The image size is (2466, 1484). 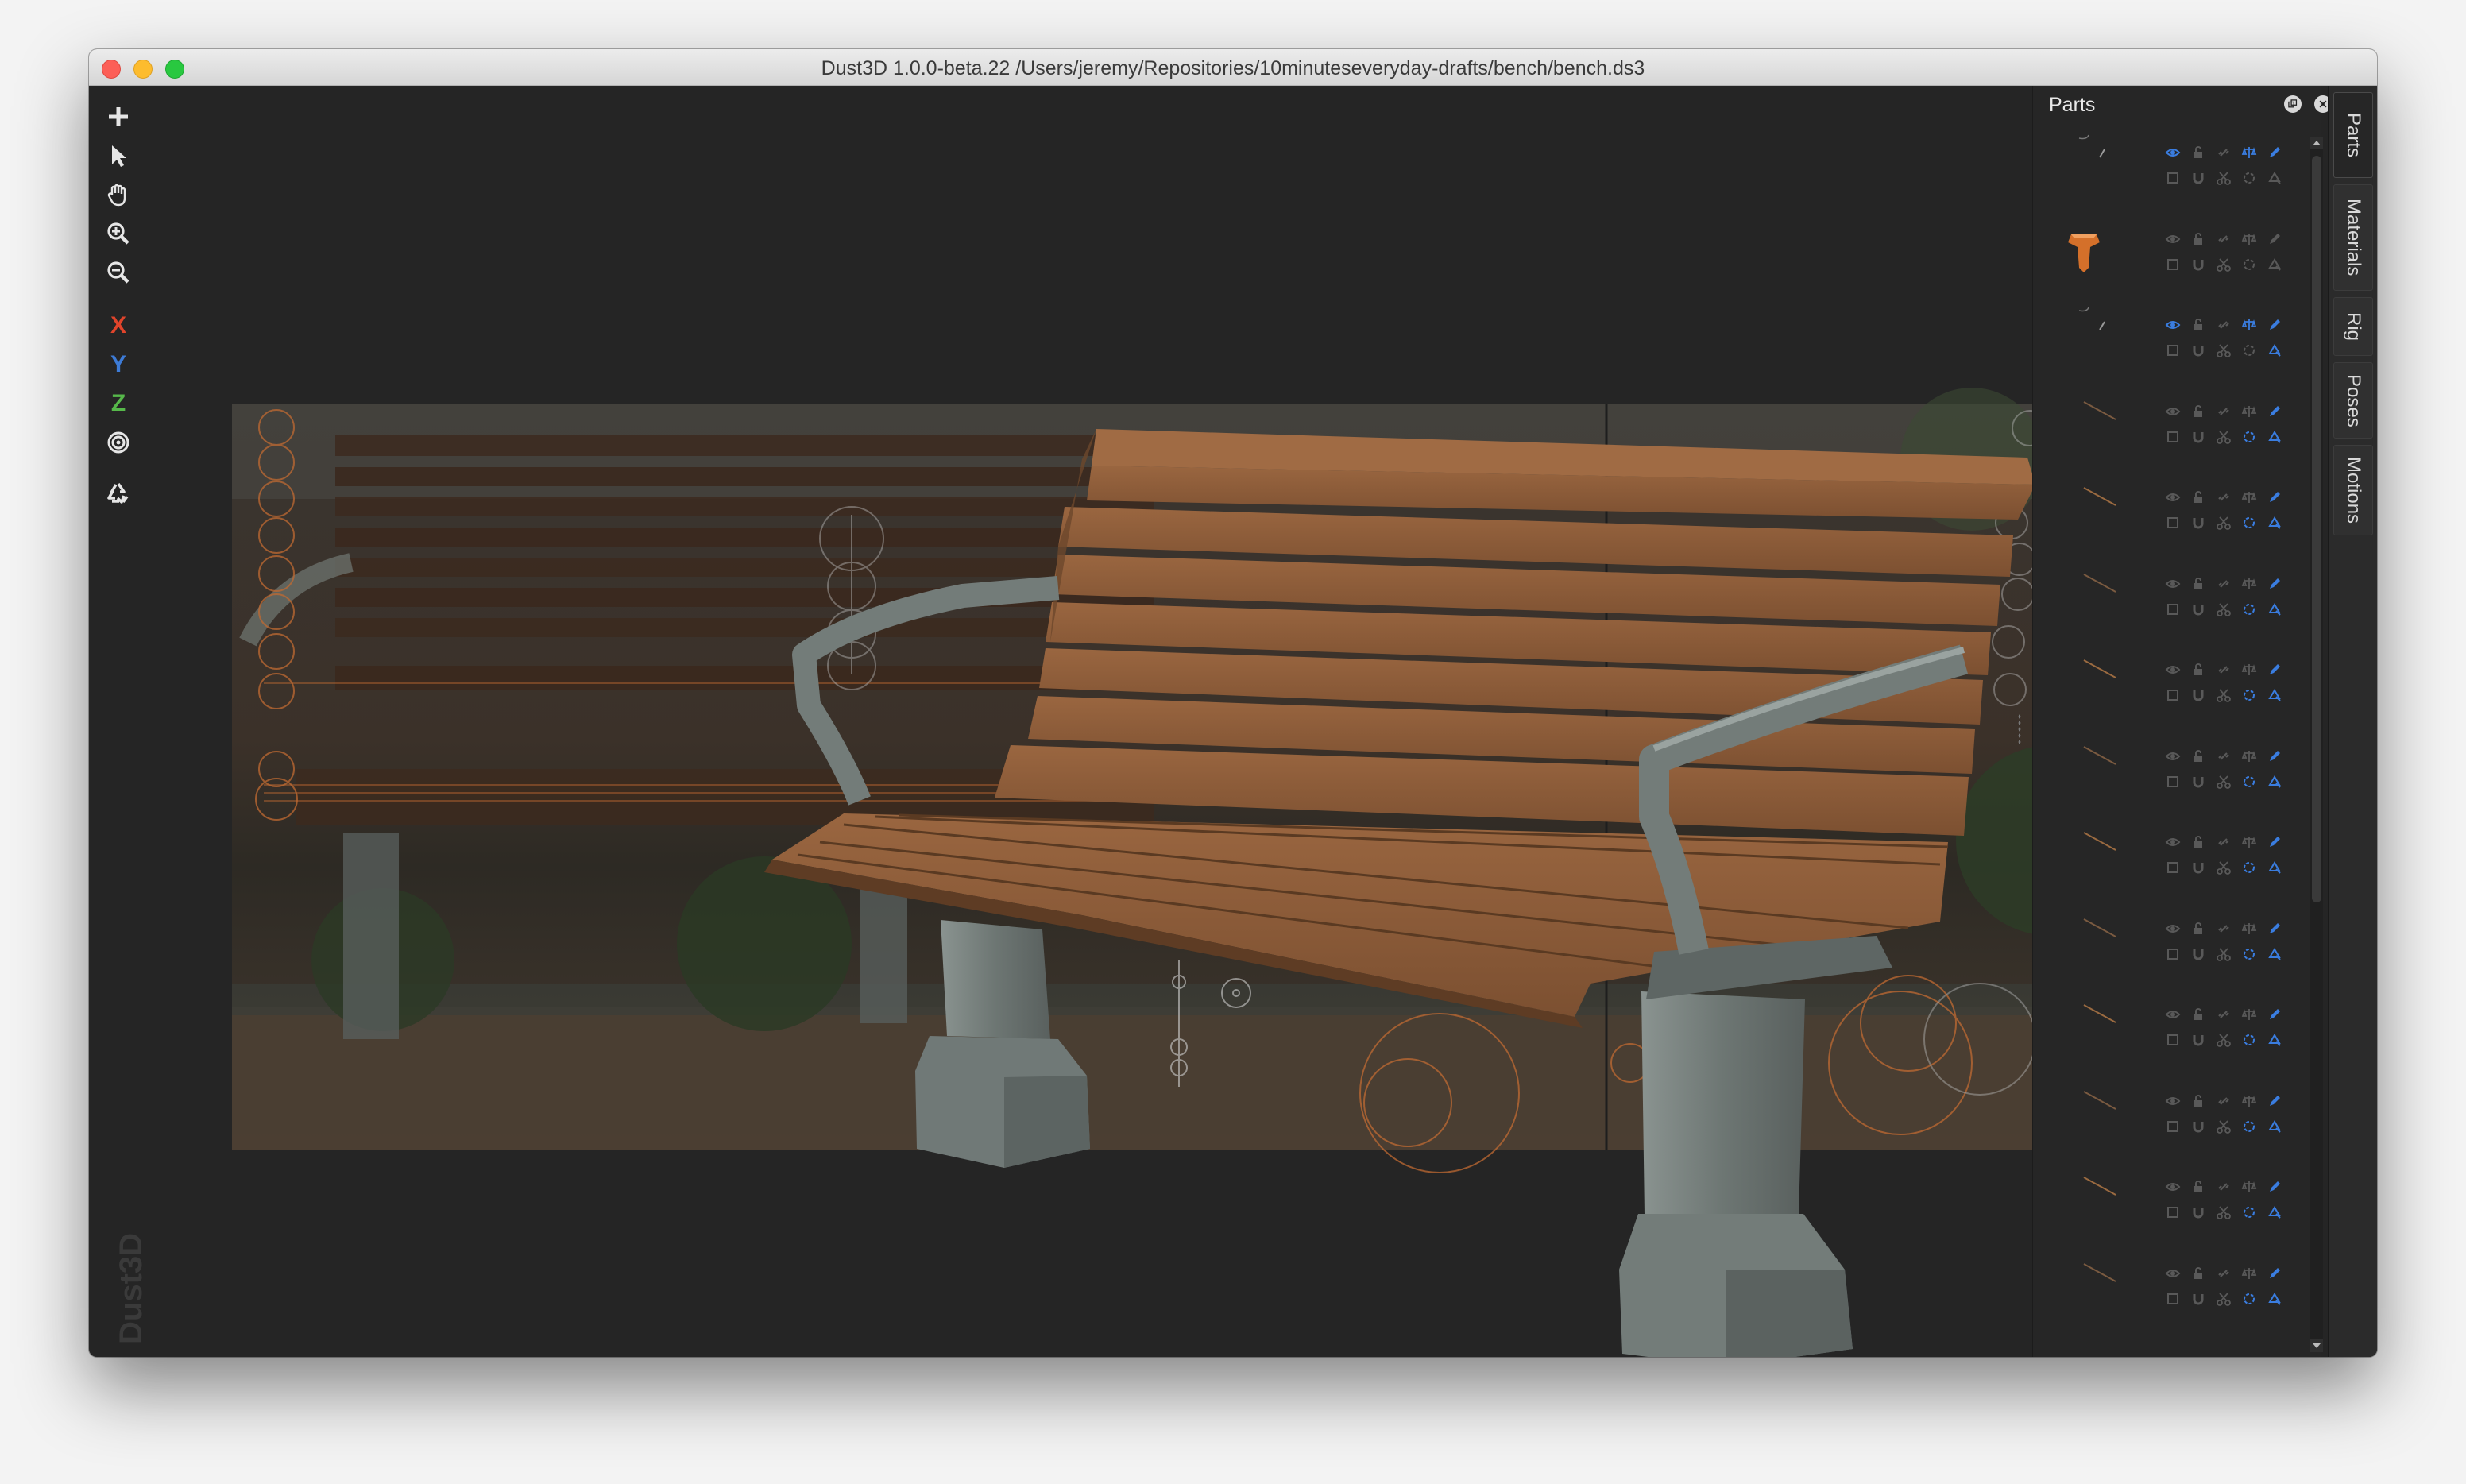 I want to click on parts-scrollbar, so click(x=2316, y=744).